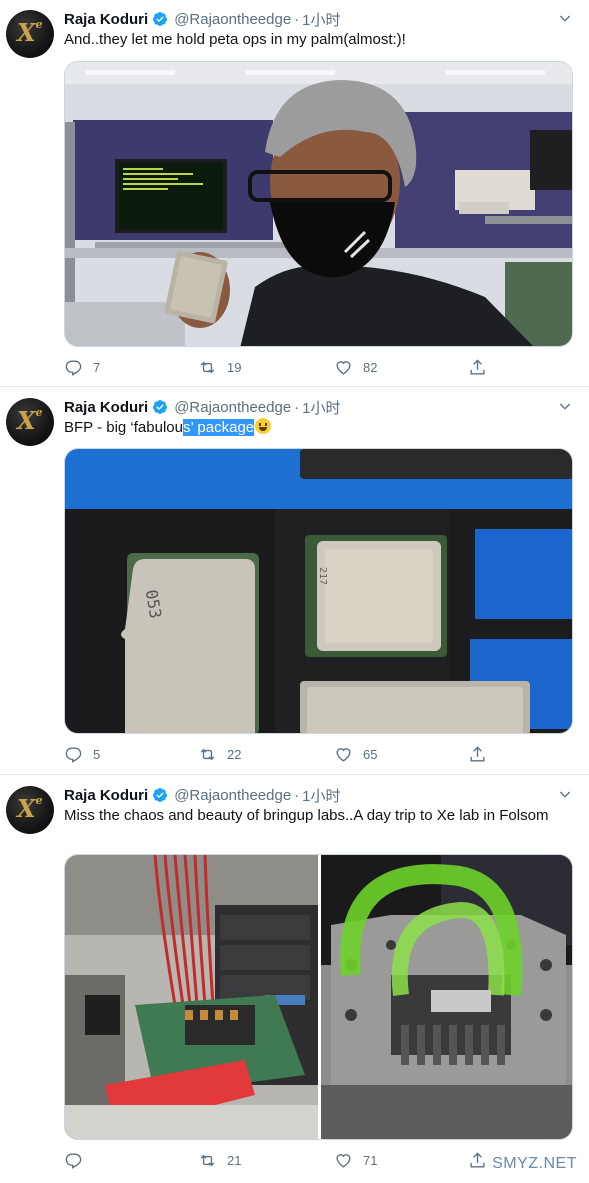  What do you see at coordinates (279, 1160) in the screenshot?
I see `tweet-actions: 21 71` at bounding box center [279, 1160].